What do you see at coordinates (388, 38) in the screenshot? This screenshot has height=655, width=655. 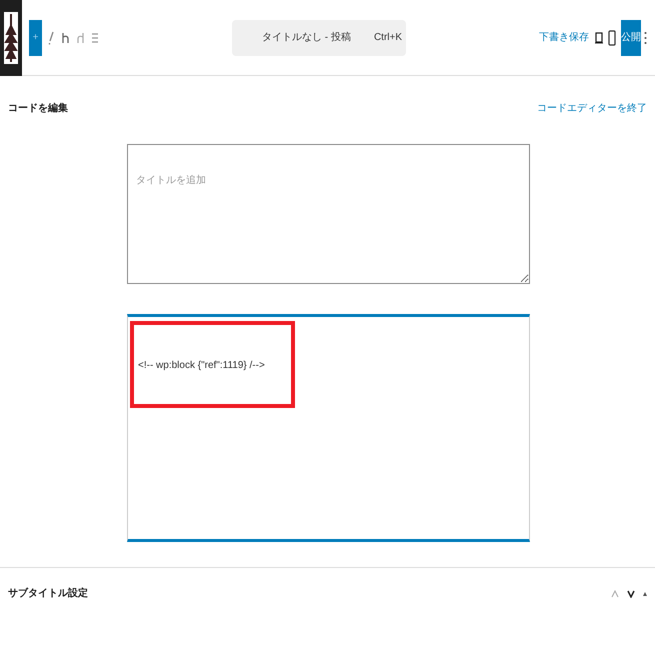 I see `shortcut-label: Ctrl+K` at bounding box center [388, 38].